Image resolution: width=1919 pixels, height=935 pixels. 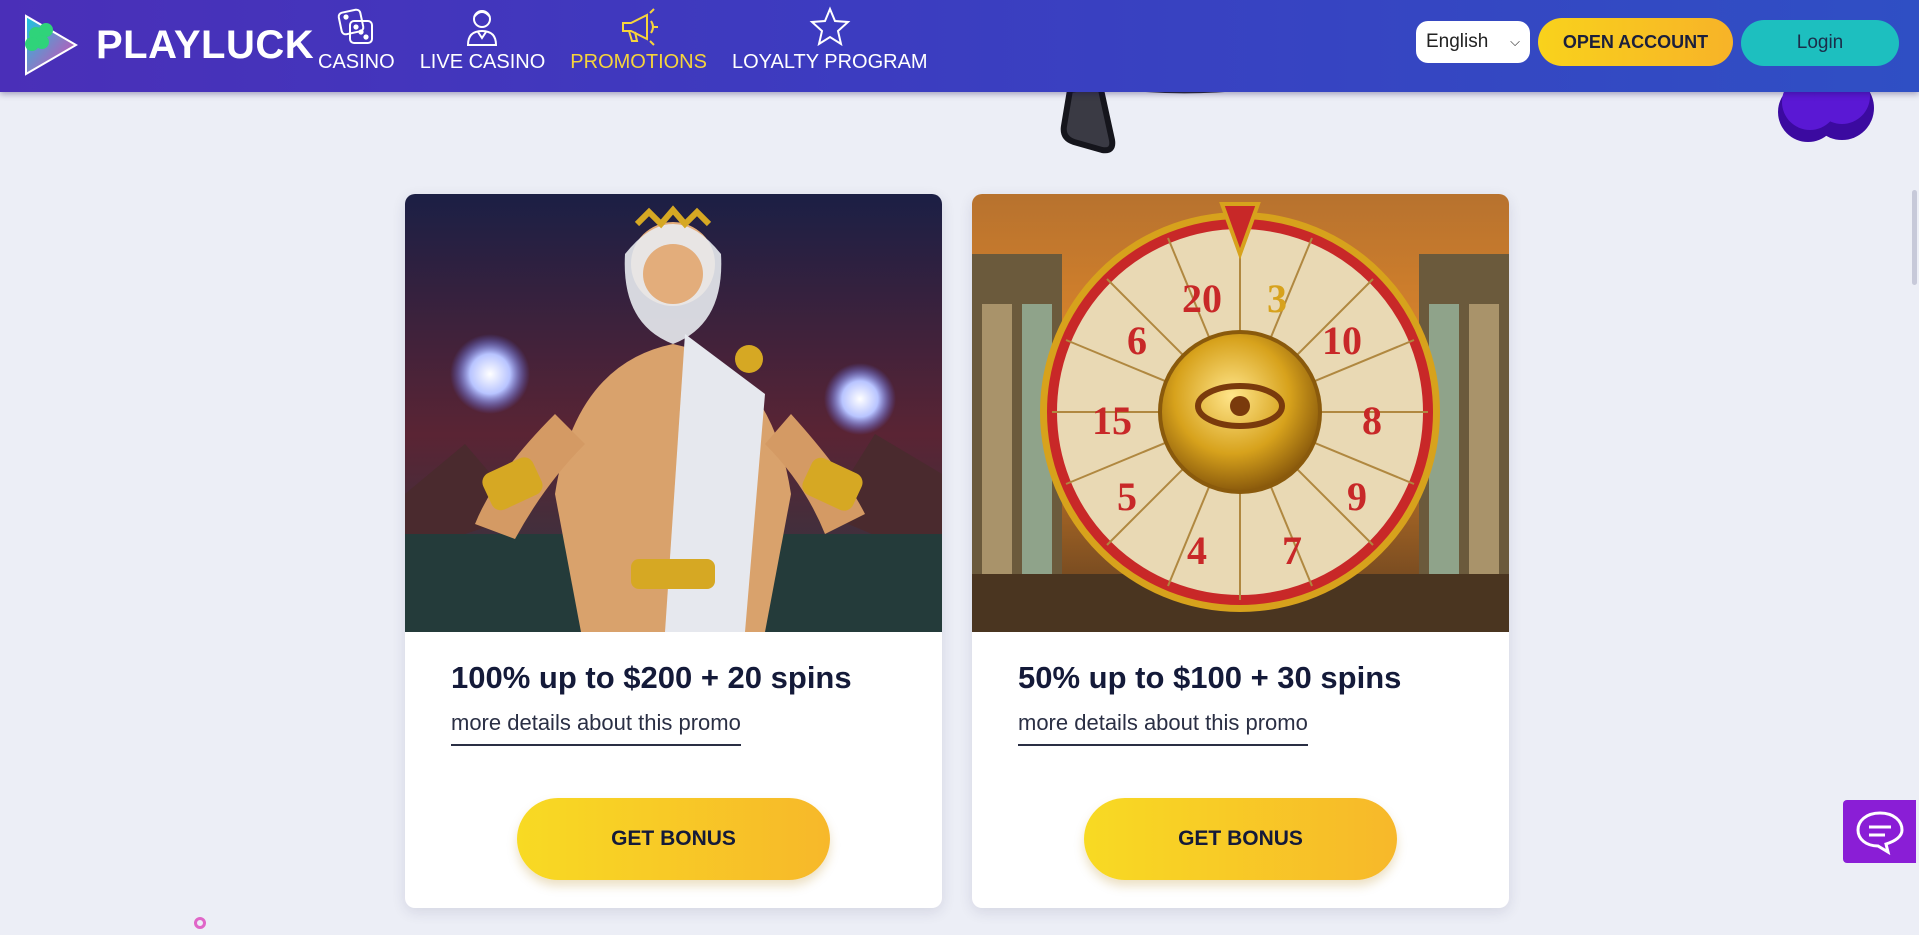 I want to click on clover-logo-icon, so click(x=51, y=45).